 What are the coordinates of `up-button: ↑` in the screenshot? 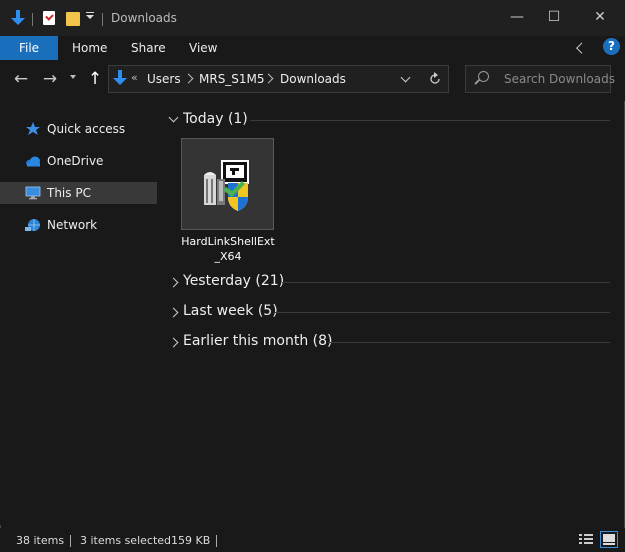 It's located at (95, 79).